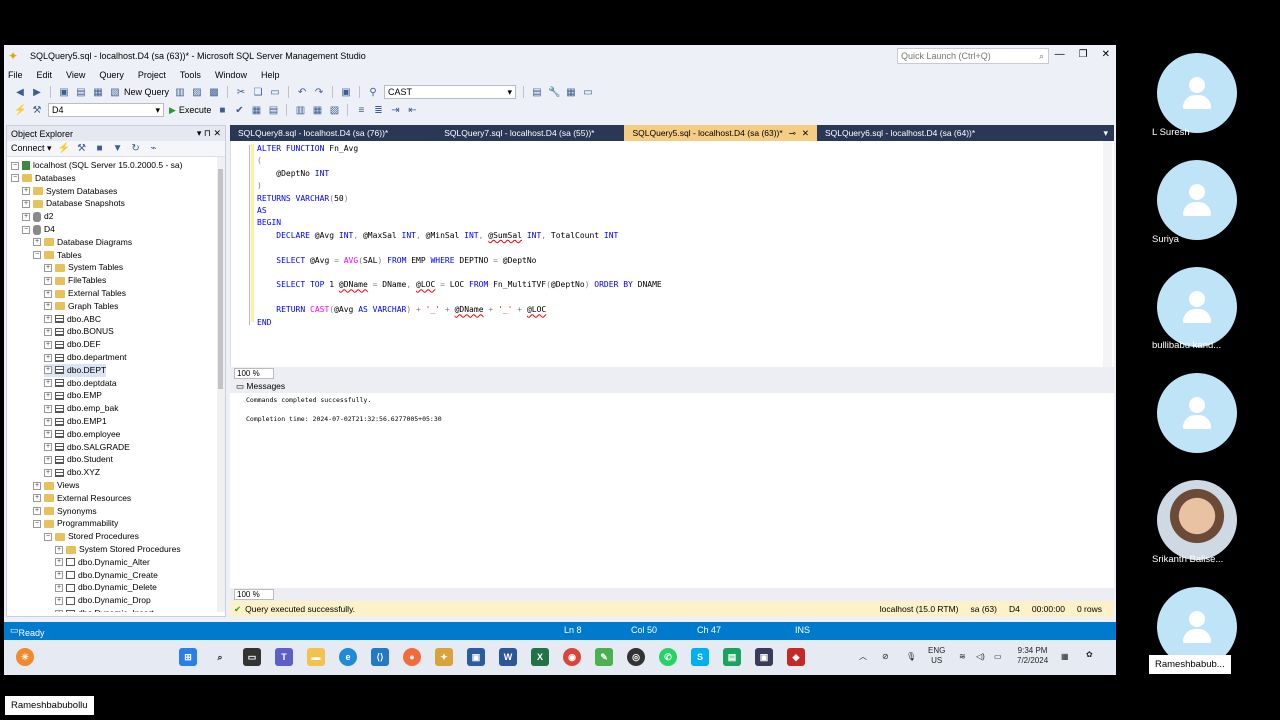 The height and width of the screenshot is (720, 1280). I want to click on tab-overflow-icon: ▾, so click(1108, 133).